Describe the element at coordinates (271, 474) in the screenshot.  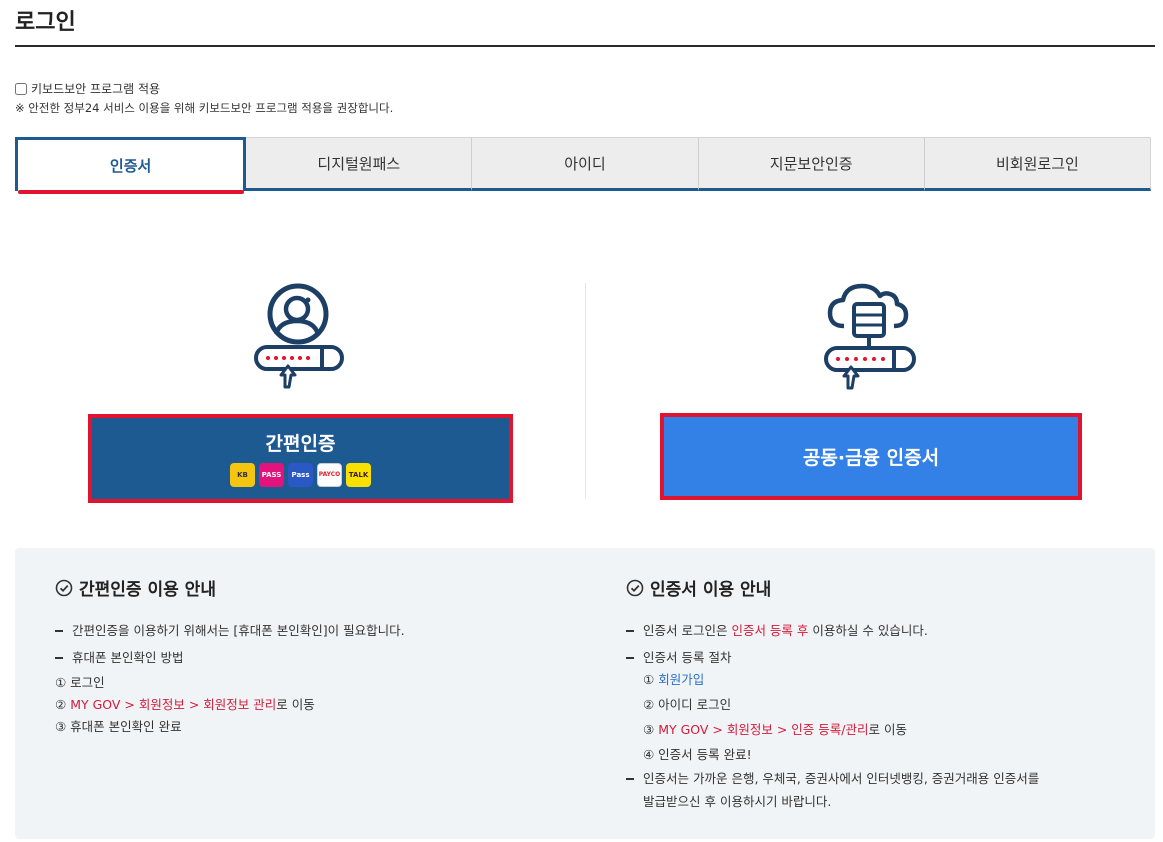
I see `pass-icon: PASS` at that location.